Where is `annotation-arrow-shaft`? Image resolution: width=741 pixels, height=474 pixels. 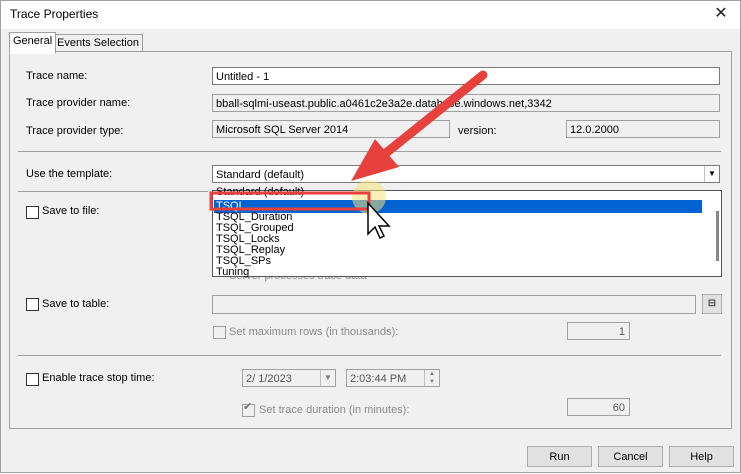 annotation-arrow-shaft is located at coordinates (434, 114).